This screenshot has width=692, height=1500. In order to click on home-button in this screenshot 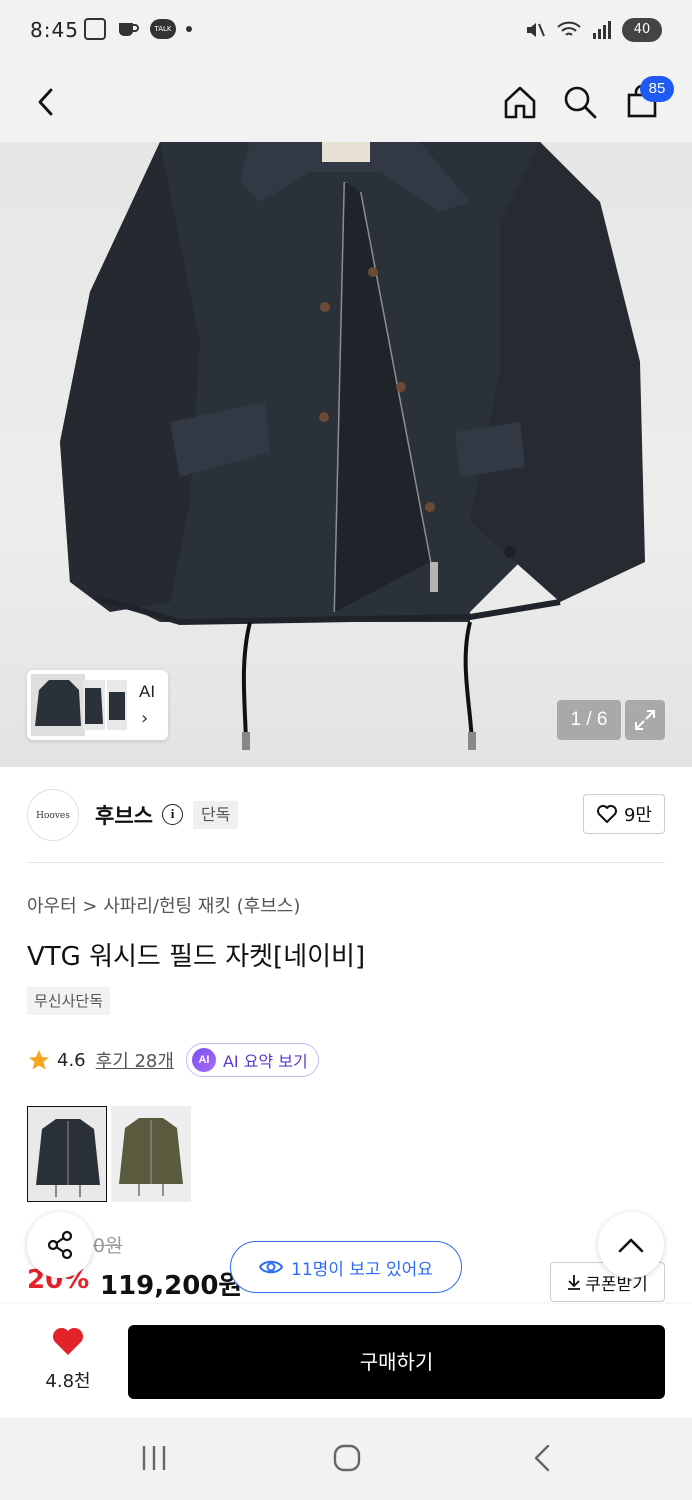, I will do `click(520, 102)`.